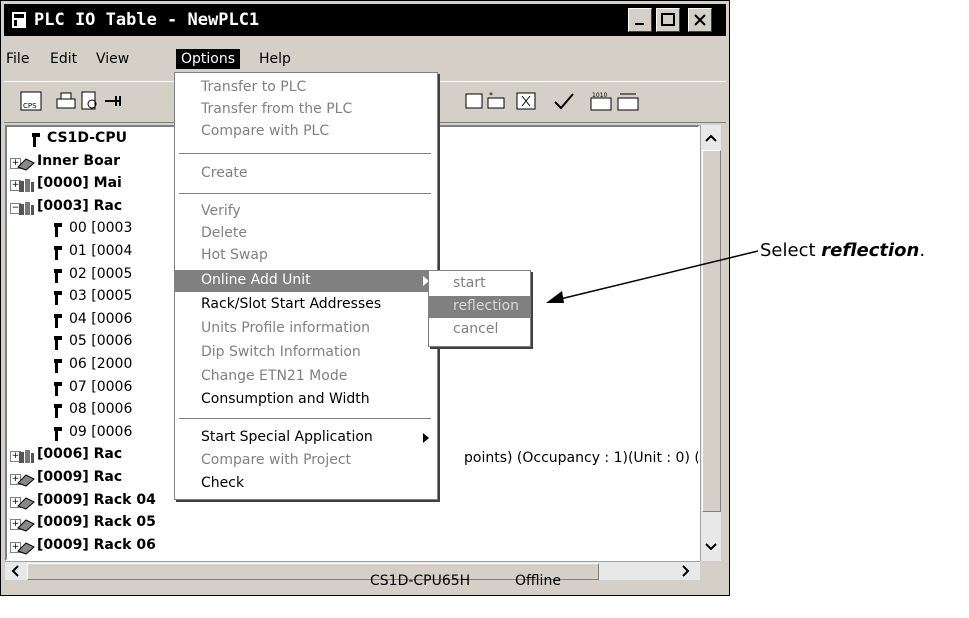 The height and width of the screenshot is (618, 969). What do you see at coordinates (306, 484) in the screenshot?
I see `menu-item-check: Check` at bounding box center [306, 484].